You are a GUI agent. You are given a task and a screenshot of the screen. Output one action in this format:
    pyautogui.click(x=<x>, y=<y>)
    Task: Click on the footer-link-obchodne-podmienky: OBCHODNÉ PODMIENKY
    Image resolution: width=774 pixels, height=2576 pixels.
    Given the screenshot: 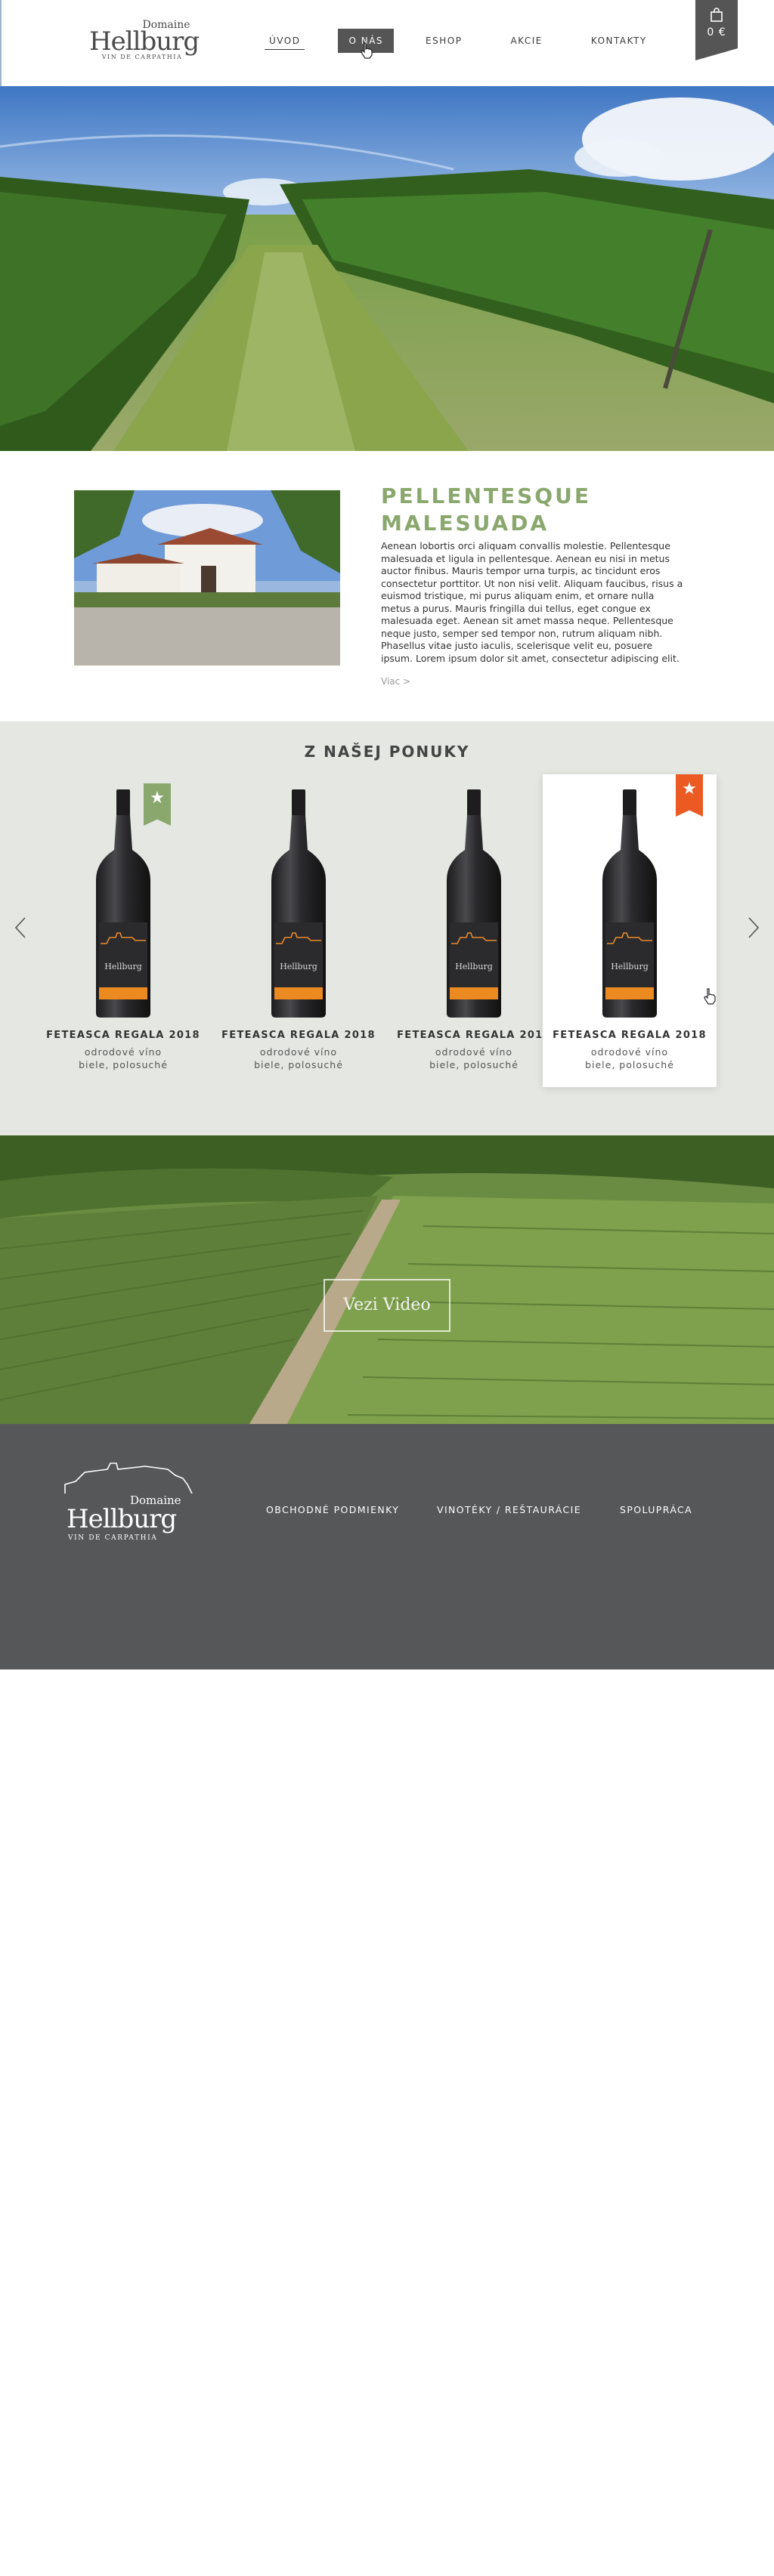 What is the action you would take?
    pyautogui.click(x=332, y=1509)
    